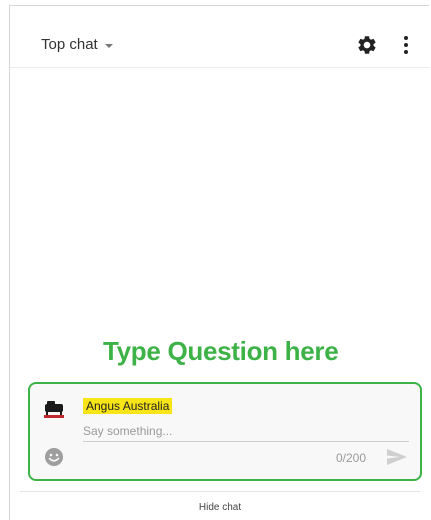 The image size is (431, 520). I want to click on chat-mode-dropdown: Top chat, so click(77, 44).